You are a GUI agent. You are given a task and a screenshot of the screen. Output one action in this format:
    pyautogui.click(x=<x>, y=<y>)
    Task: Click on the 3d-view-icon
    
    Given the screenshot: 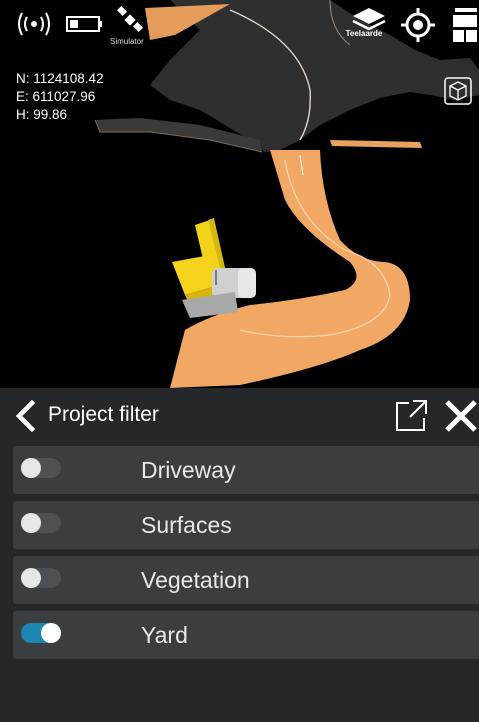 What is the action you would take?
    pyautogui.click(x=458, y=91)
    